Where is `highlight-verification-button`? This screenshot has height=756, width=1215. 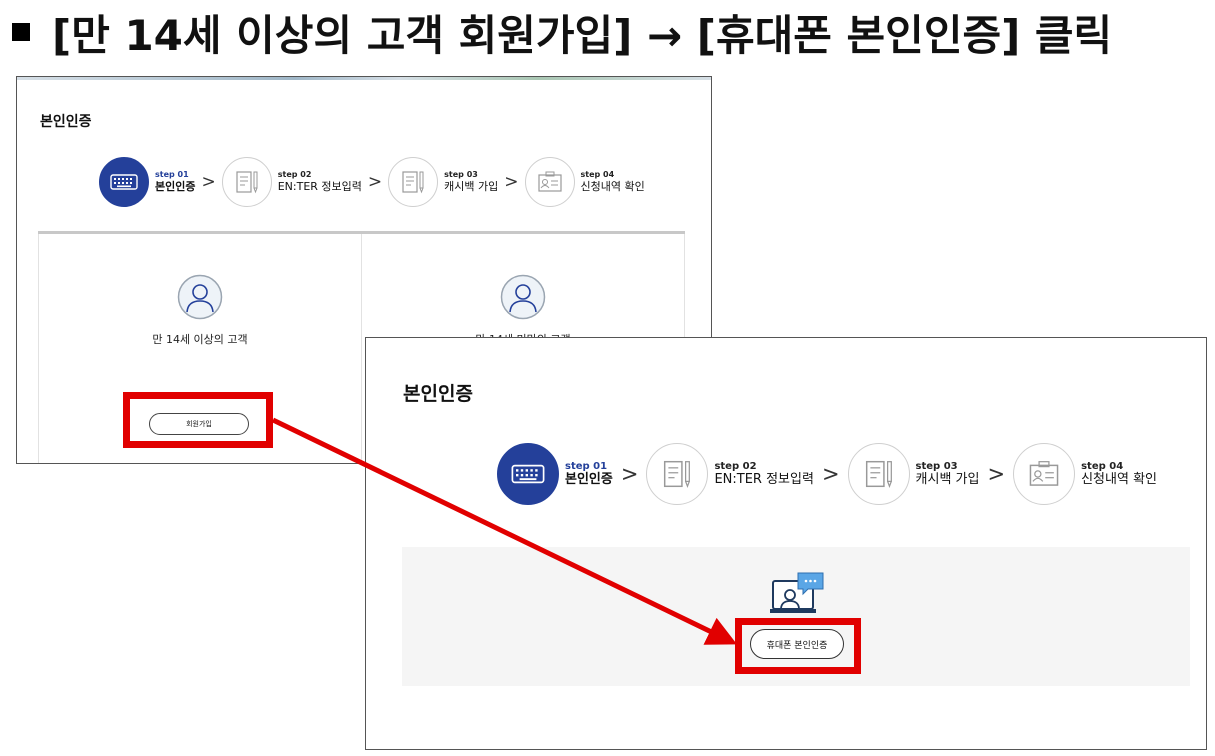 highlight-verification-button is located at coordinates (798, 646).